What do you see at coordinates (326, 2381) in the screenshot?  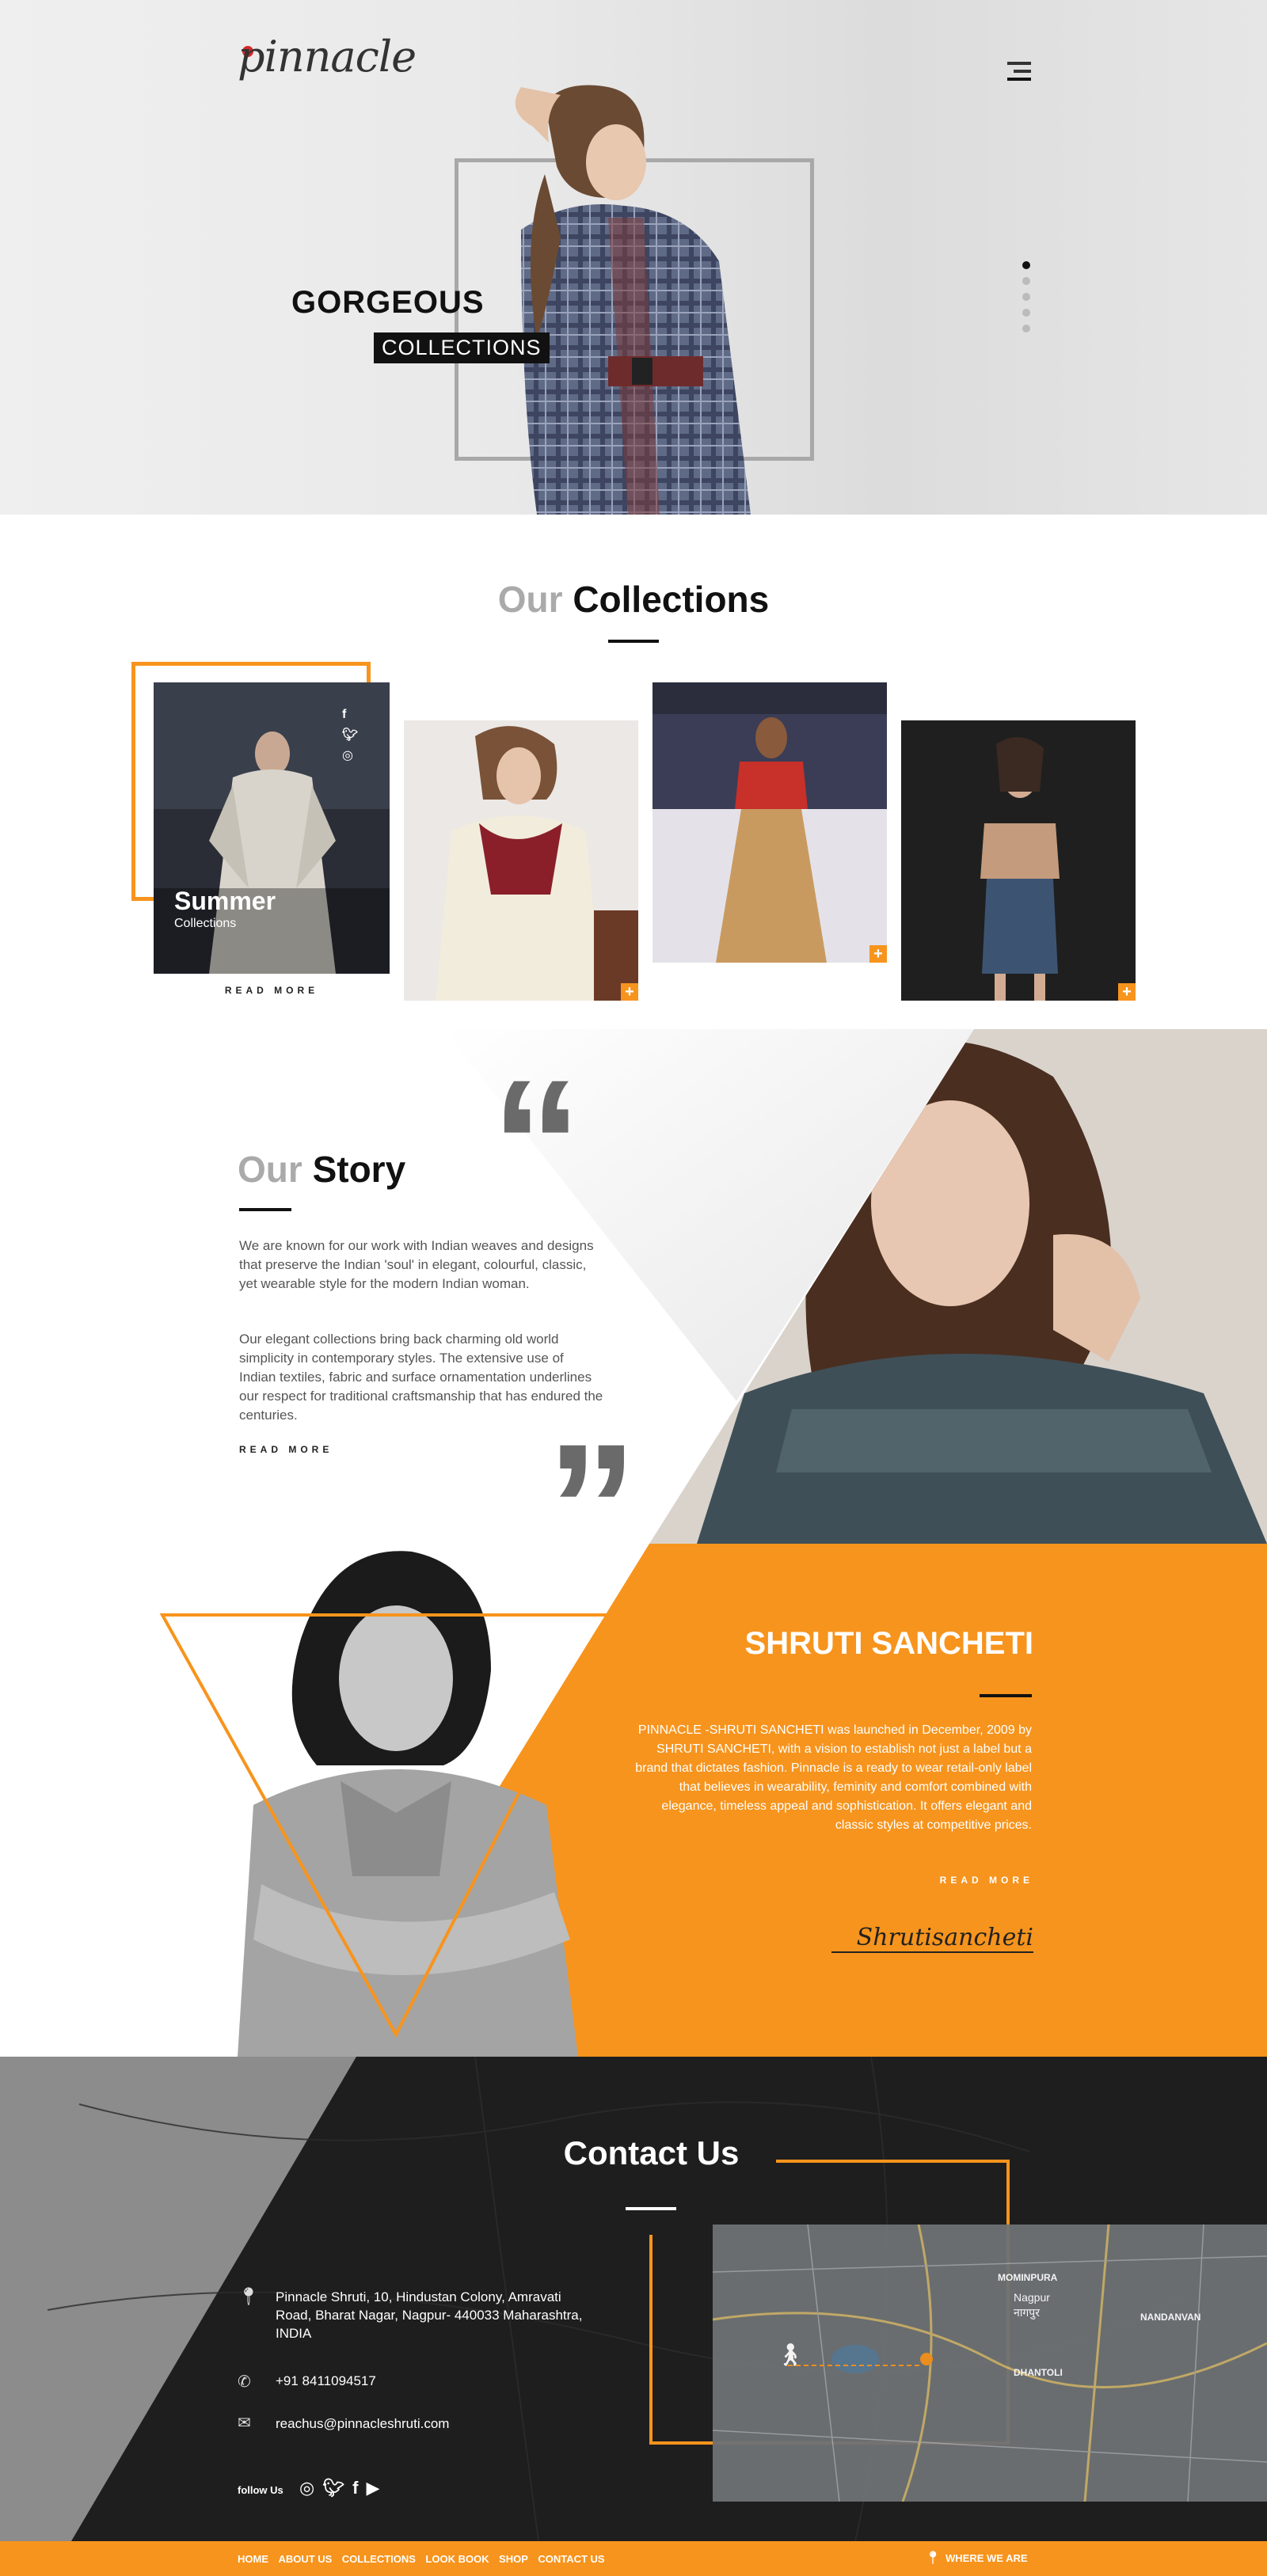 I see `phone-number: +91 8411094517` at bounding box center [326, 2381].